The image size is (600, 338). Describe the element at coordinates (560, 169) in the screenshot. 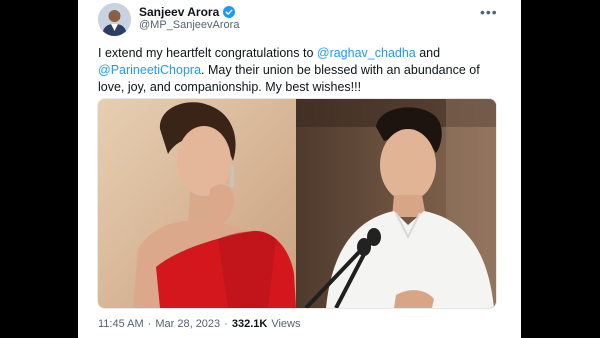

I see `right-letterbox` at that location.